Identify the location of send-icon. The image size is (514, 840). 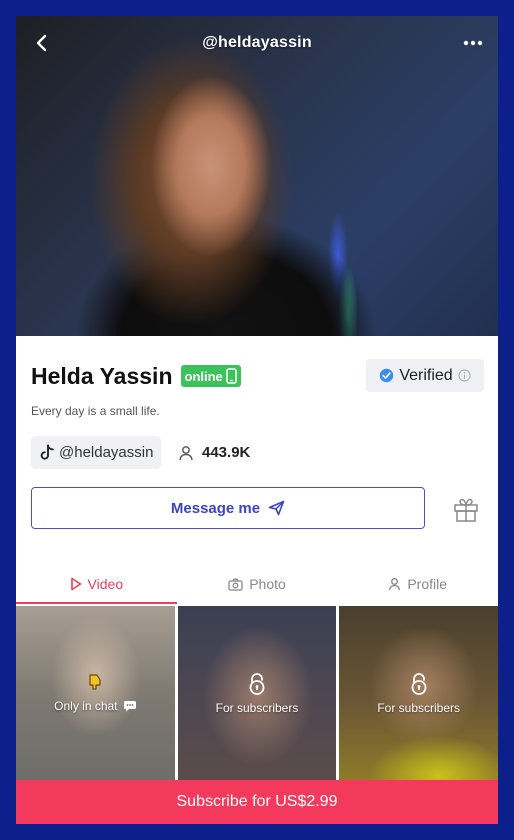
(276, 508).